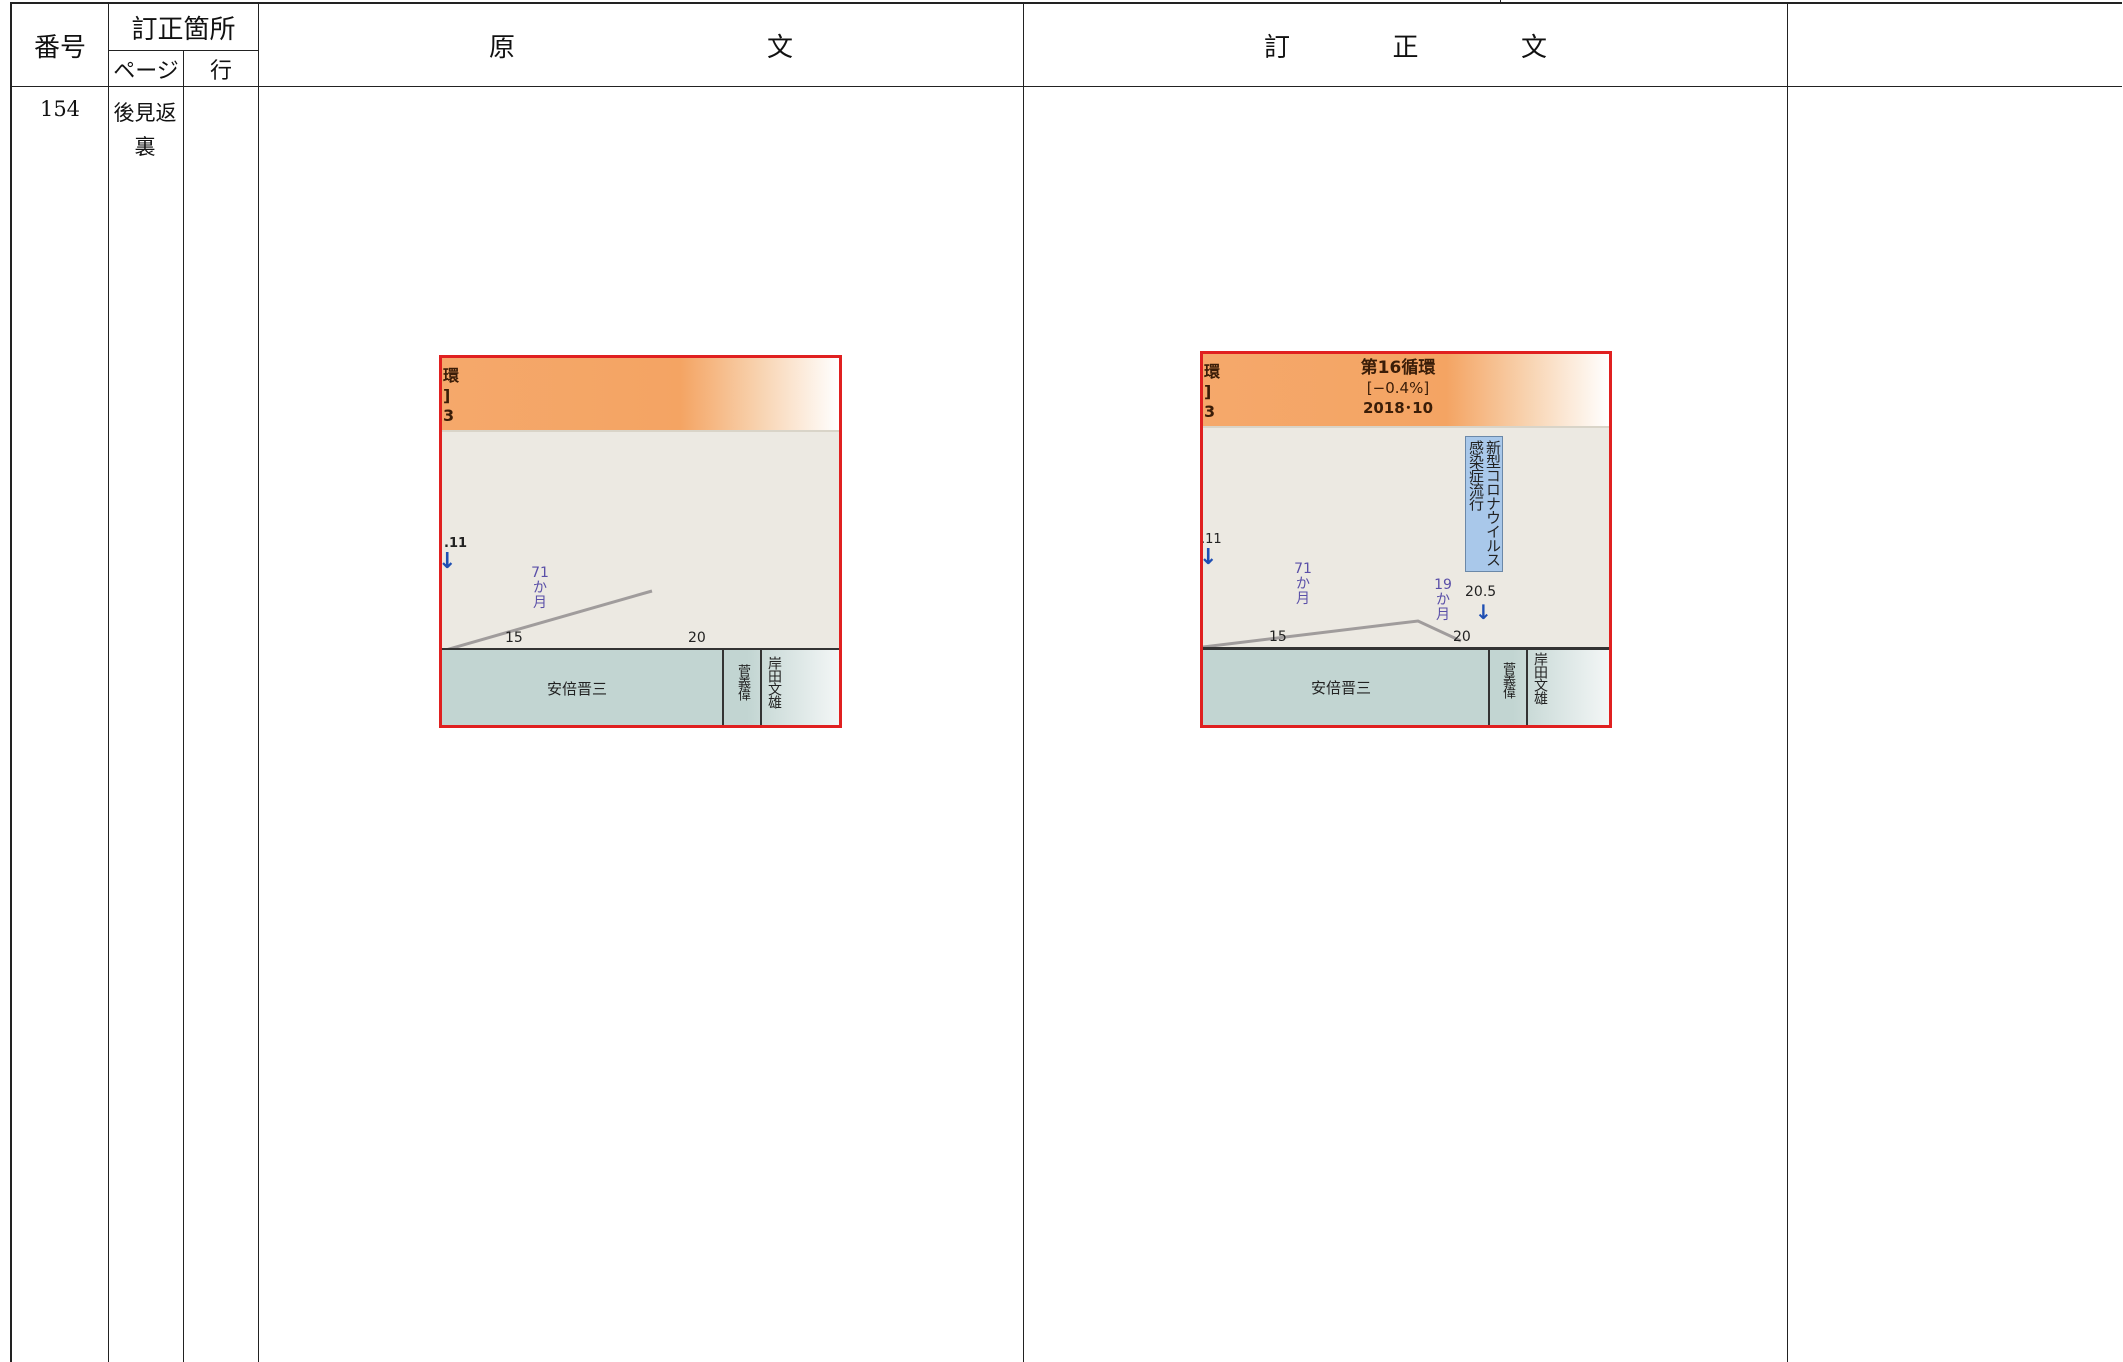 The width and height of the screenshot is (2123, 1362). Describe the element at coordinates (60, 109) in the screenshot. I see `row-number: 154` at that location.